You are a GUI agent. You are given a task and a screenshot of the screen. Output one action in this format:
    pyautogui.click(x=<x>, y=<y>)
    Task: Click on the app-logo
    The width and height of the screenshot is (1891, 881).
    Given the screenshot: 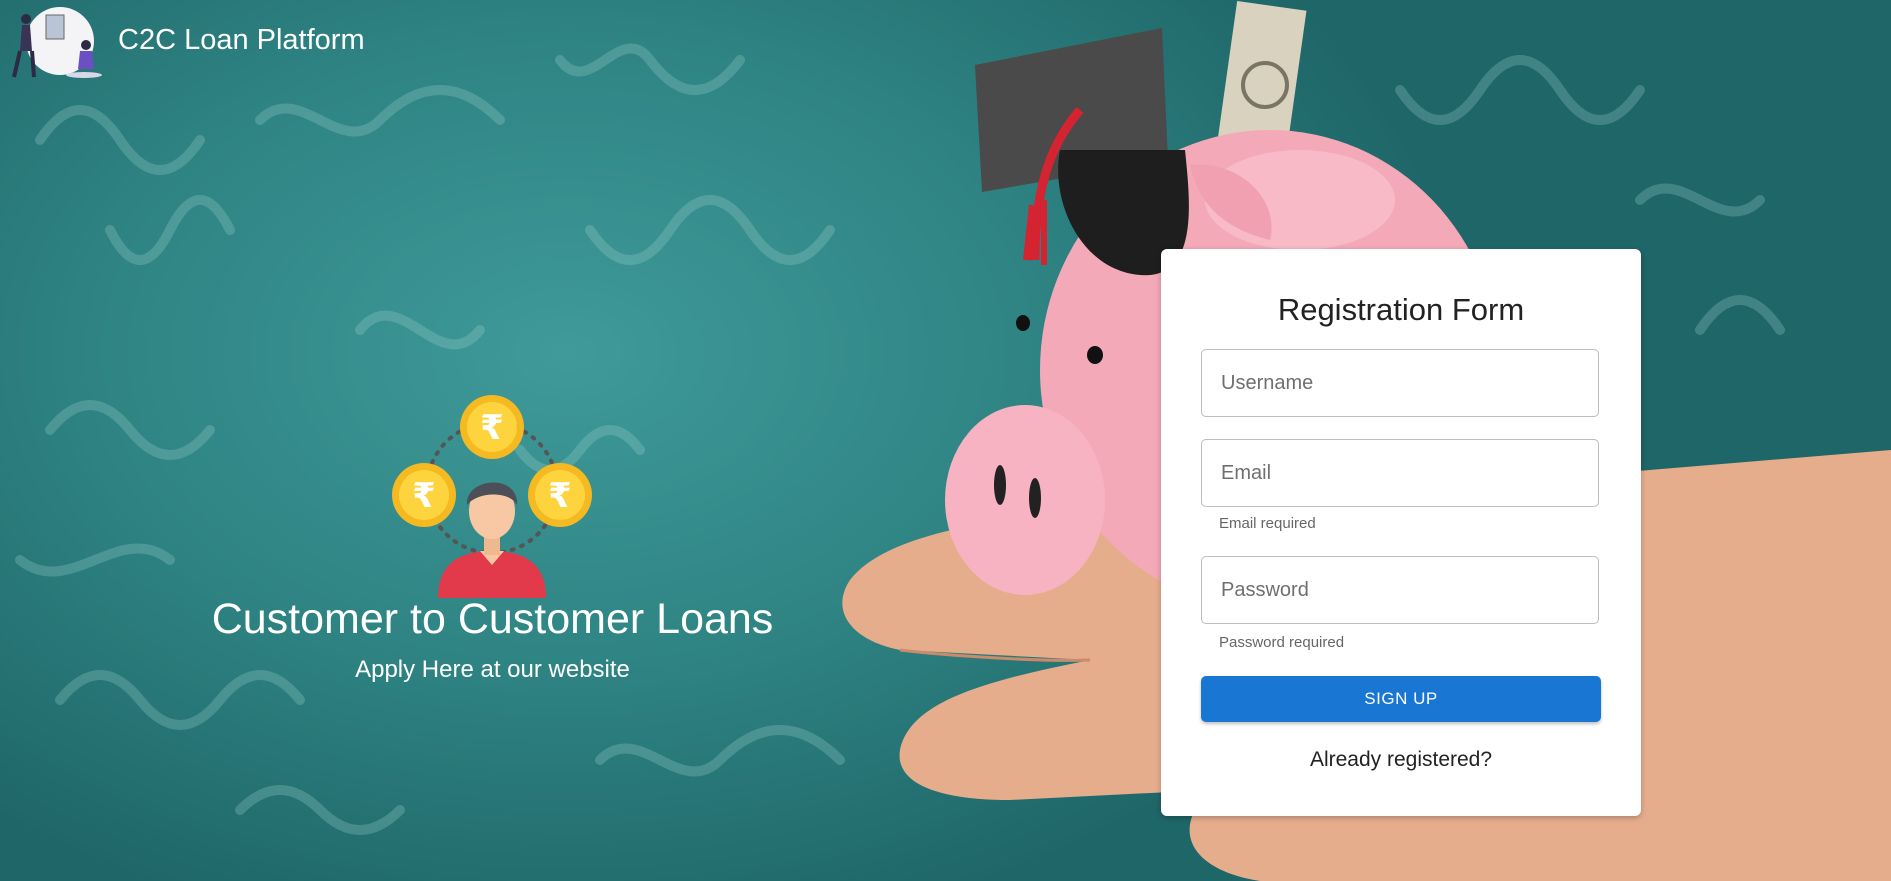 What is the action you would take?
    pyautogui.click(x=56, y=42)
    